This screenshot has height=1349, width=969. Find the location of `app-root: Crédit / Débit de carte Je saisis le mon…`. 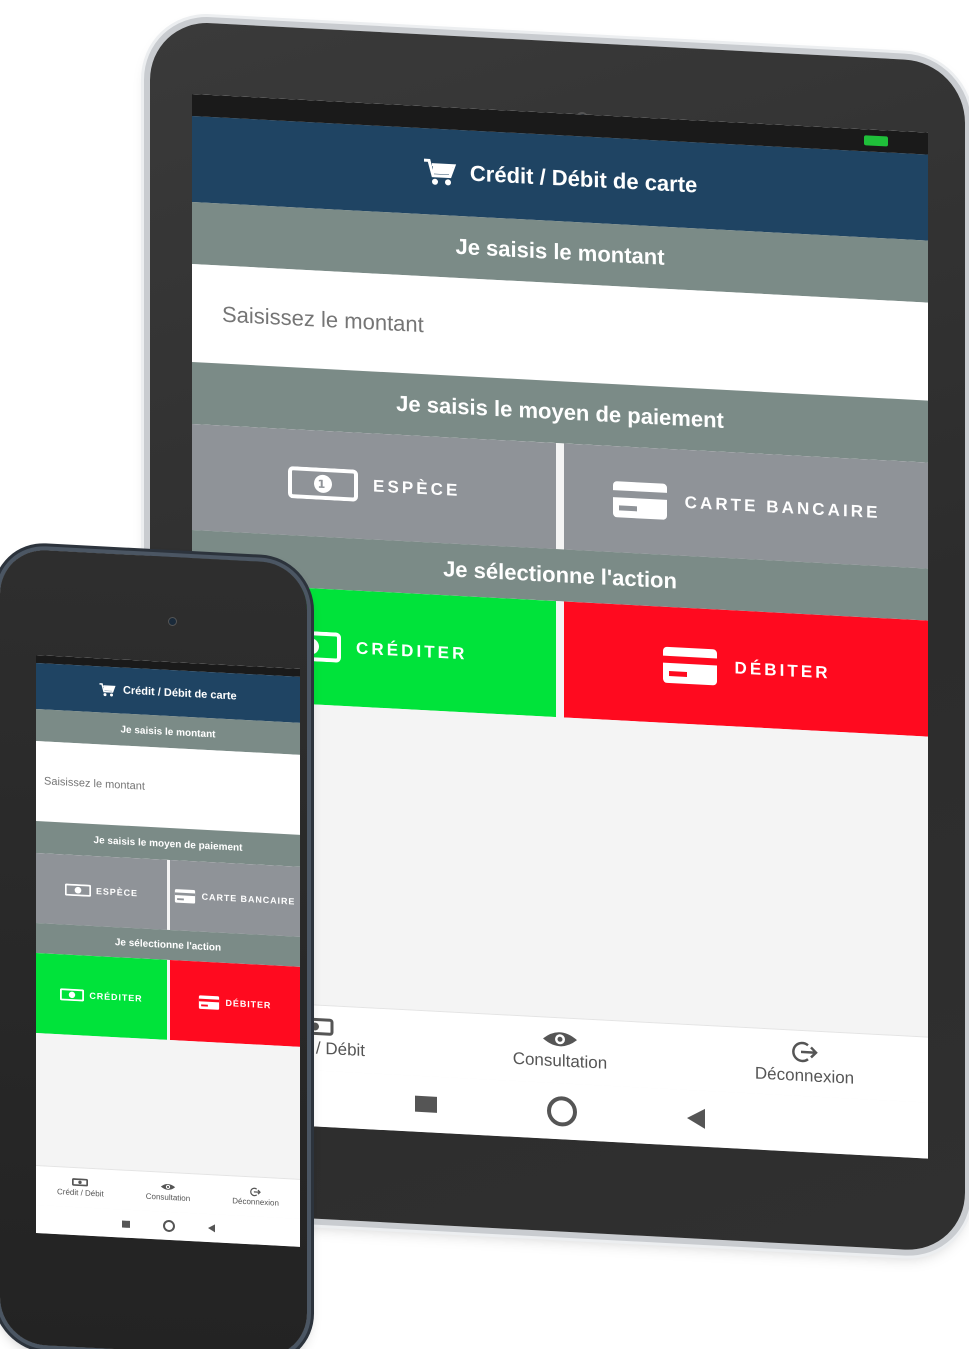

app-root: Crédit / Débit de carte Je saisis le mon… is located at coordinates (168, 951).